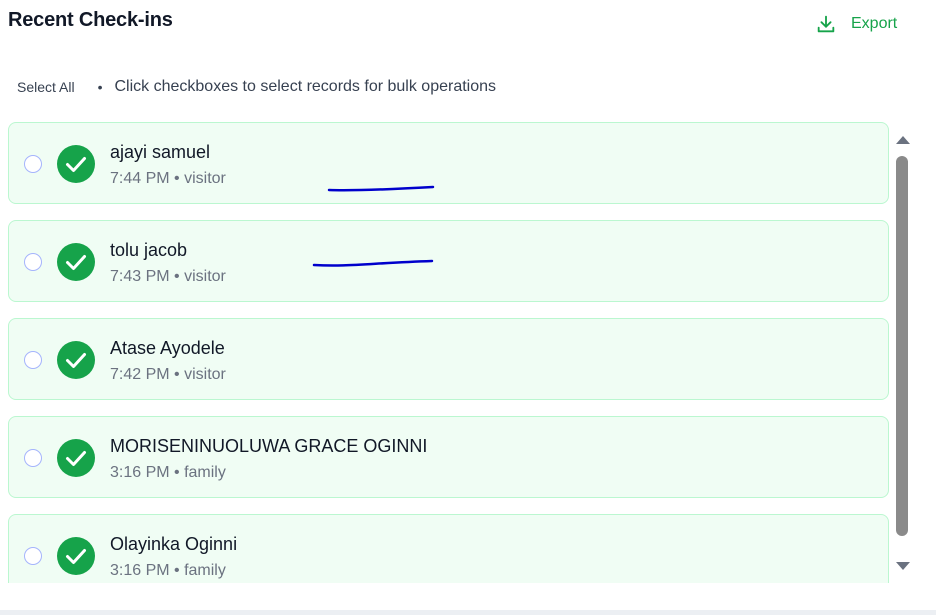 Image resolution: width=936 pixels, height=615 pixels. Describe the element at coordinates (160, 152) in the screenshot. I see `checkin-name: ajayi samuel` at that location.